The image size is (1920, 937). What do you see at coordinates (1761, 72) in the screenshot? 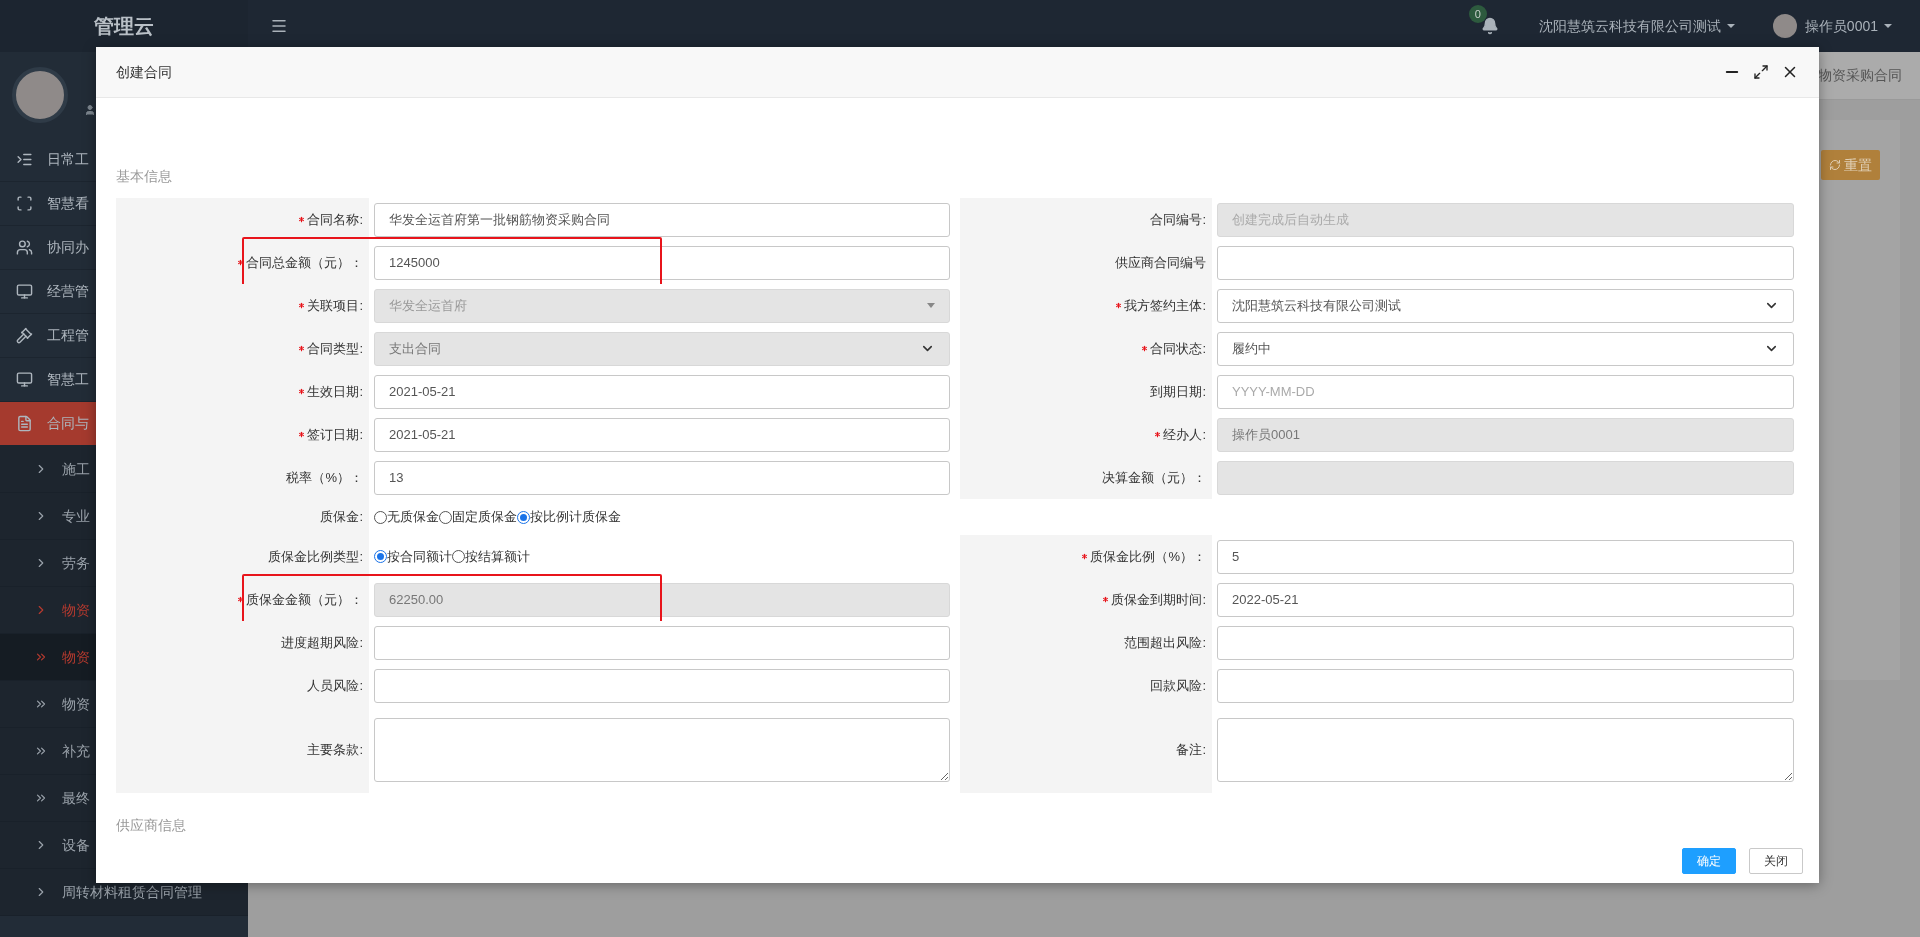
I see `maximize-icon` at bounding box center [1761, 72].